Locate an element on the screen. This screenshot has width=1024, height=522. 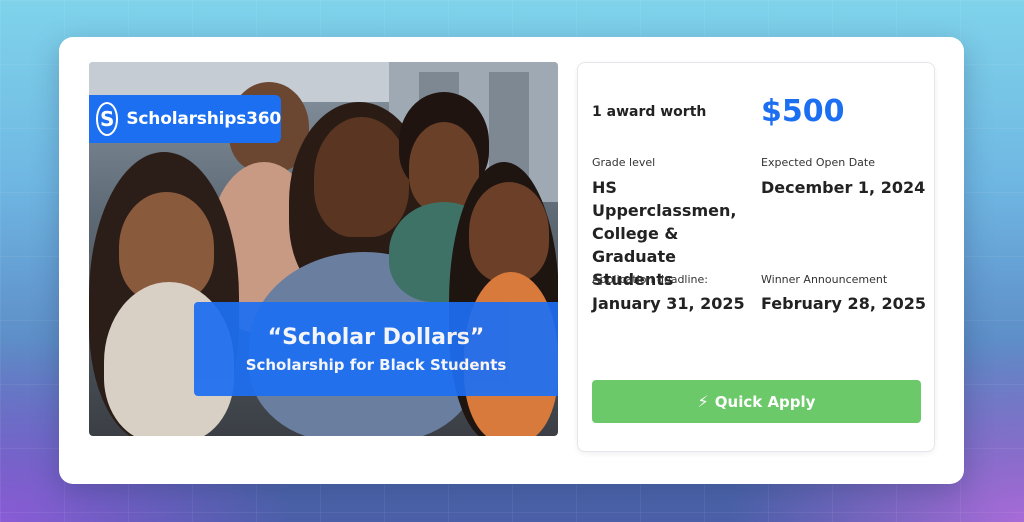
brand-name: Scholarships360 is located at coordinates (203, 119).